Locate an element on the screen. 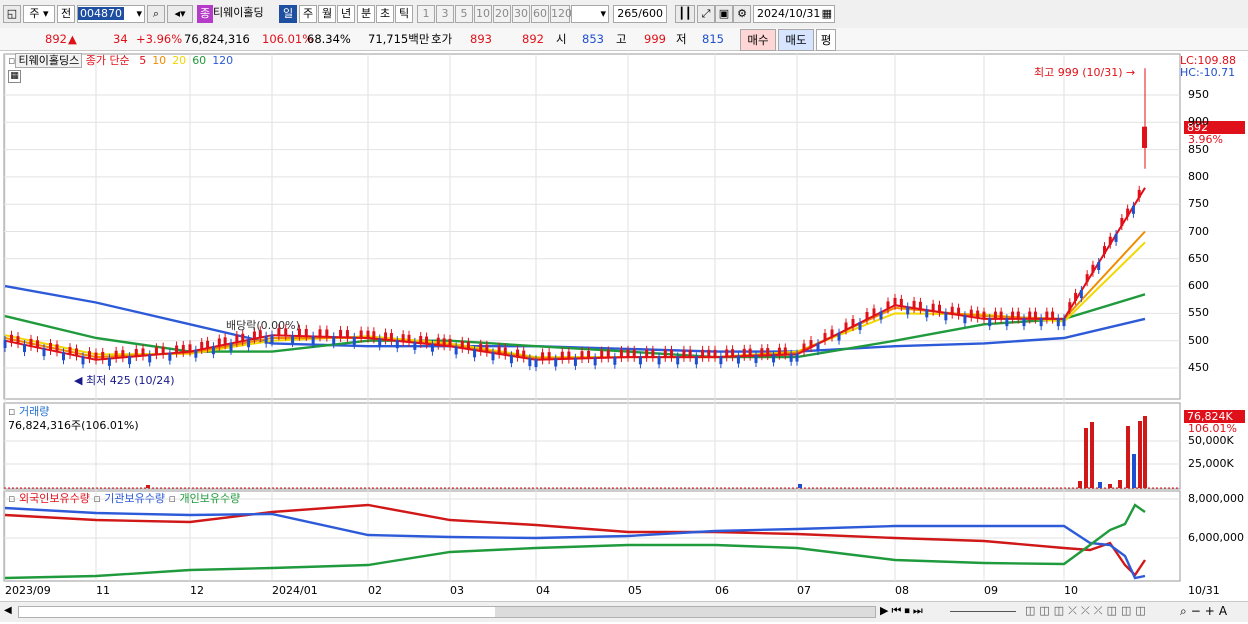  period-tab-3: 년 is located at coordinates (346, 14).